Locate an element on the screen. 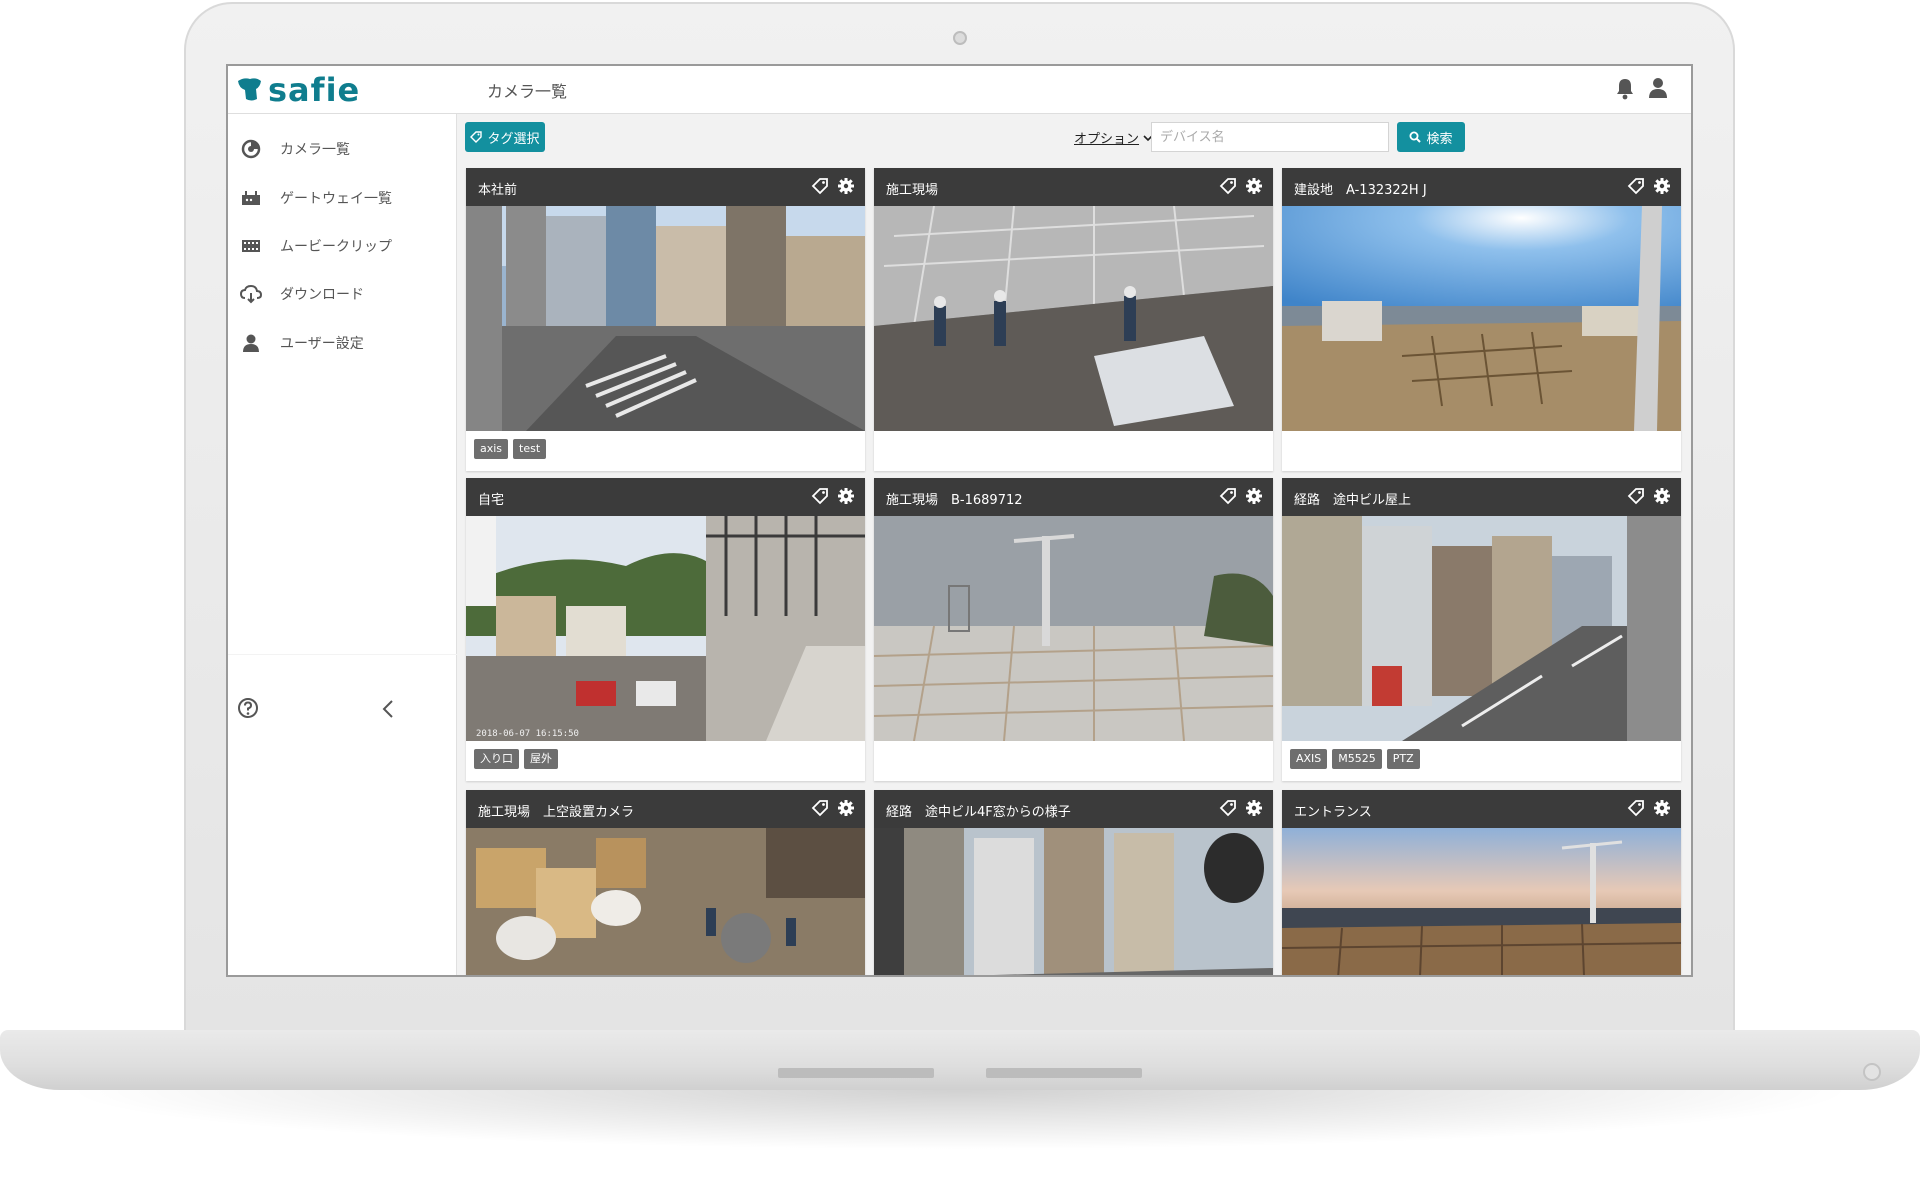 The image size is (1920, 1187). camera-tag: M5525 is located at coordinates (1357, 759).